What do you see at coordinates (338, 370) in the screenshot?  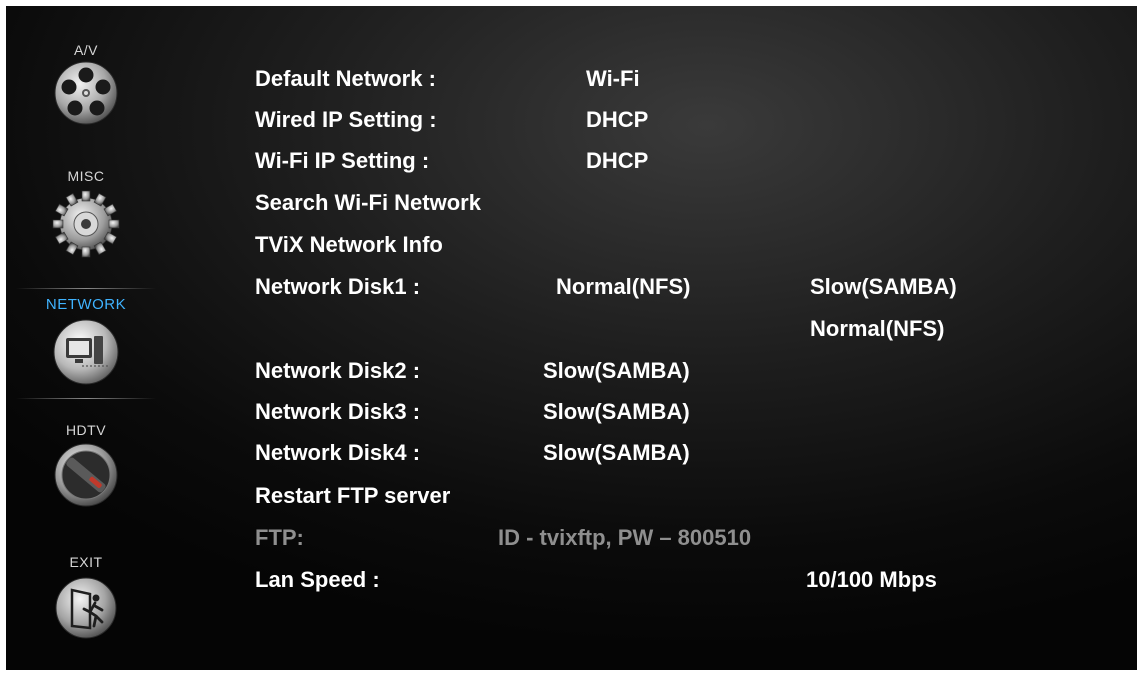 I see `network-disk2-label: Network Disk2 :` at bounding box center [338, 370].